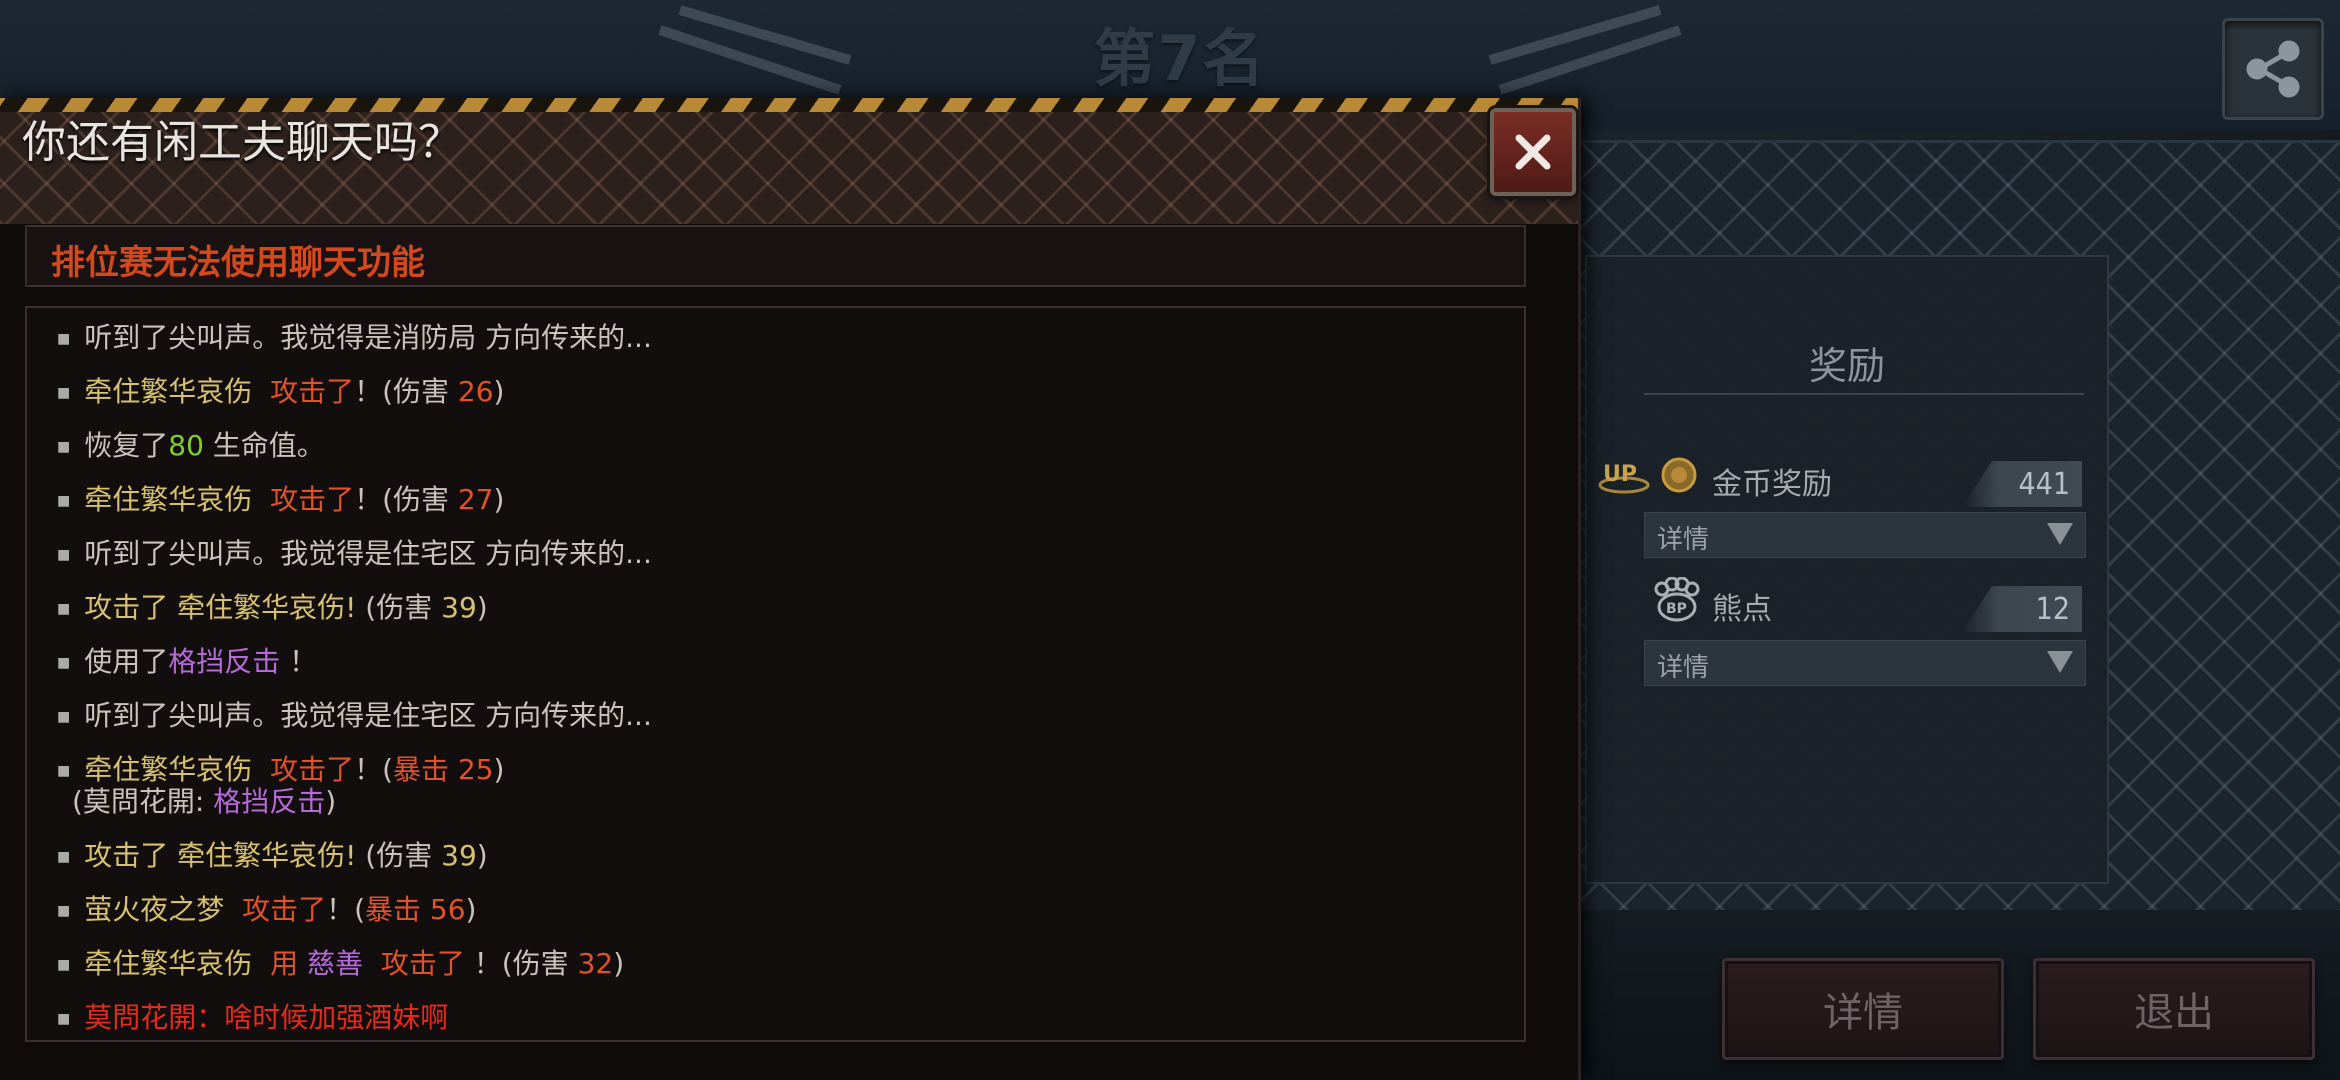 This screenshot has width=2340, height=1080. I want to click on gold-reward-value: 441, so click(2044, 484).